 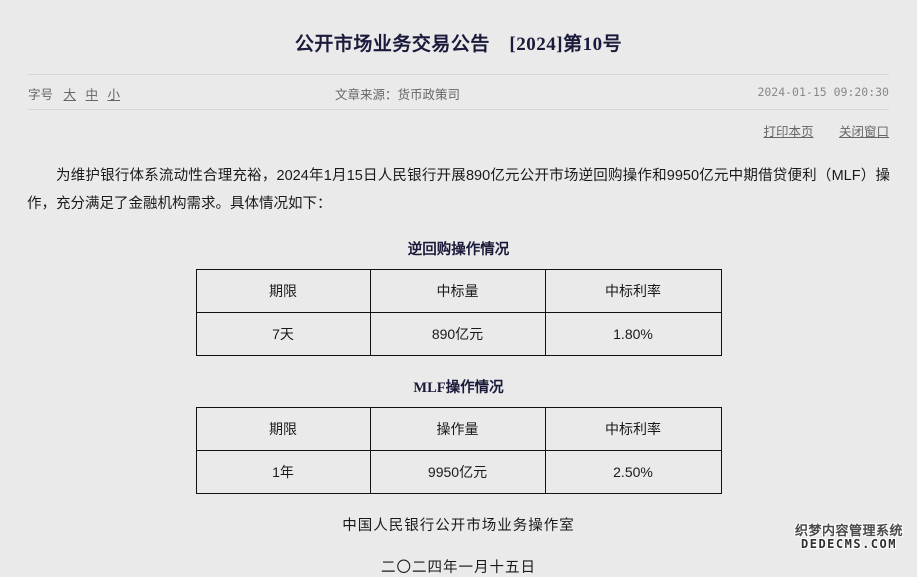 What do you see at coordinates (283, 471) in the screenshot?
I see `table-cell: 1年` at bounding box center [283, 471].